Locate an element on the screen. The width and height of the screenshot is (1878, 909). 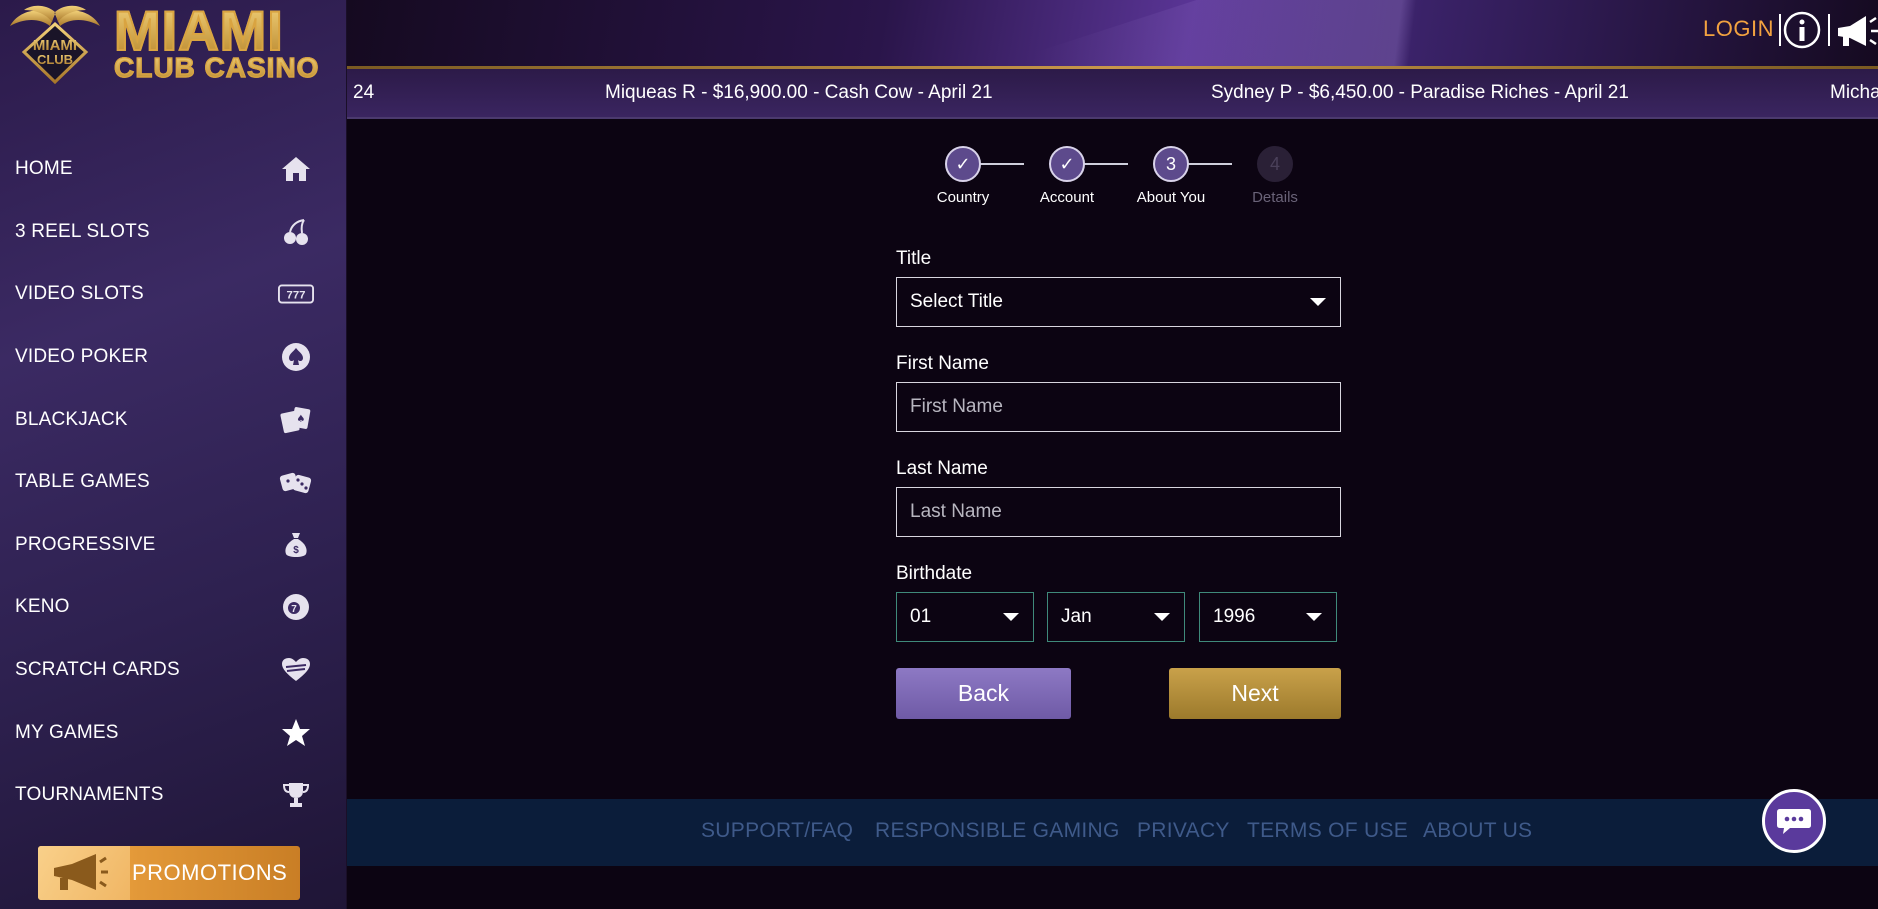
money-bag-icon: $ is located at coordinates (296, 545).